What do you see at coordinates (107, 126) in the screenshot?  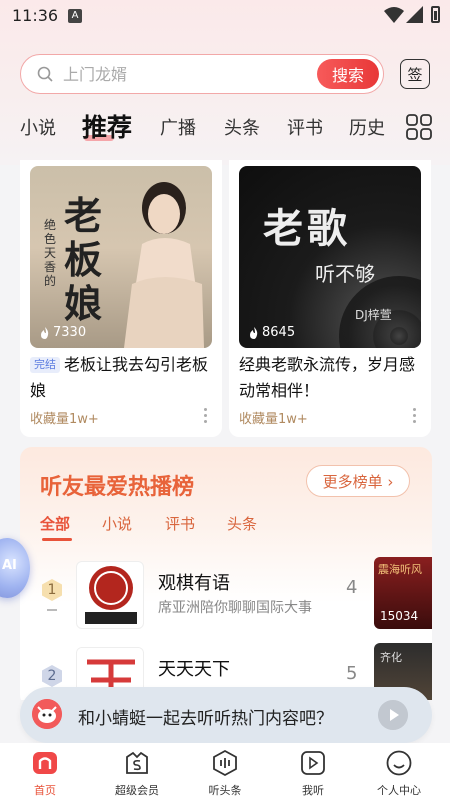 I see `tab-recommend: 推荐` at bounding box center [107, 126].